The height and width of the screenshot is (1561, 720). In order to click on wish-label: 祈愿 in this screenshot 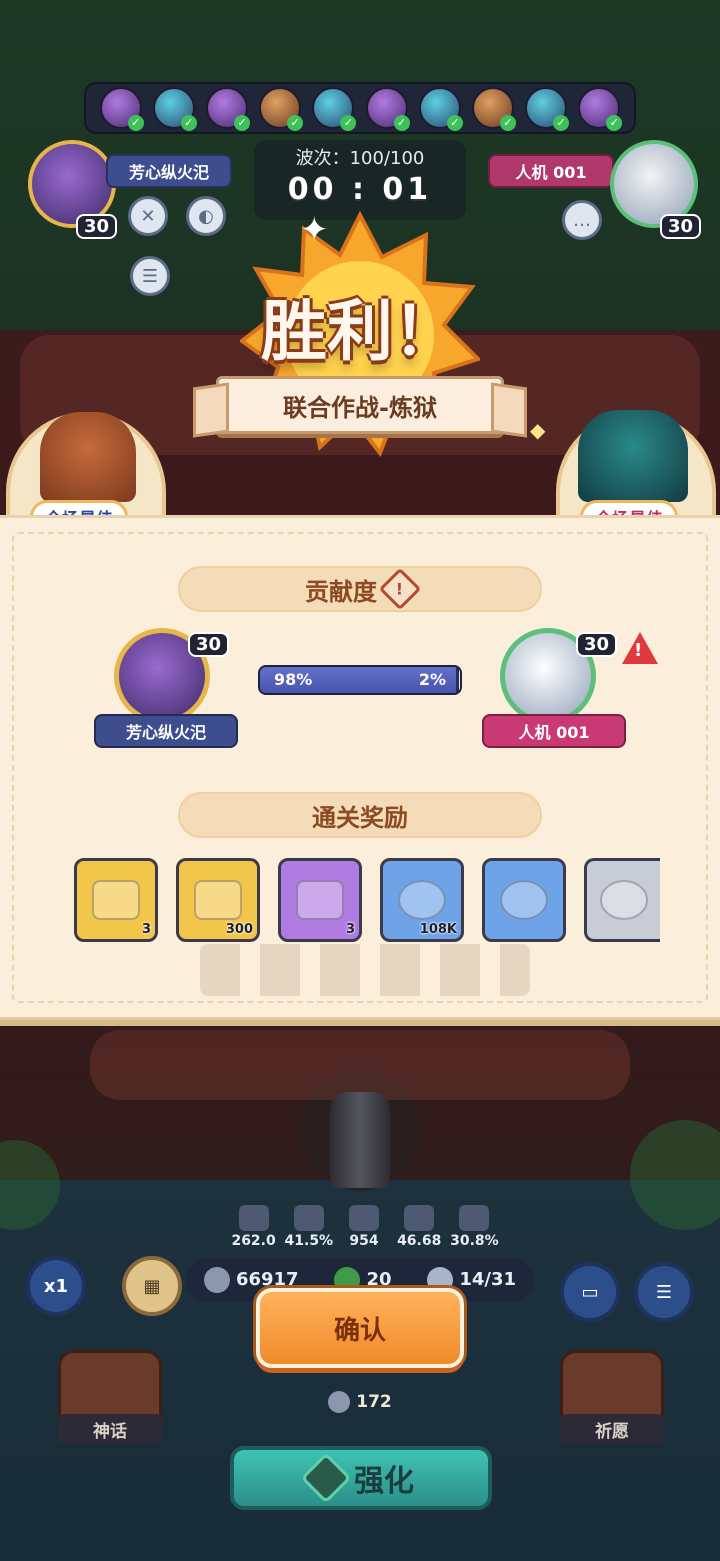, I will do `click(612, 1429)`.